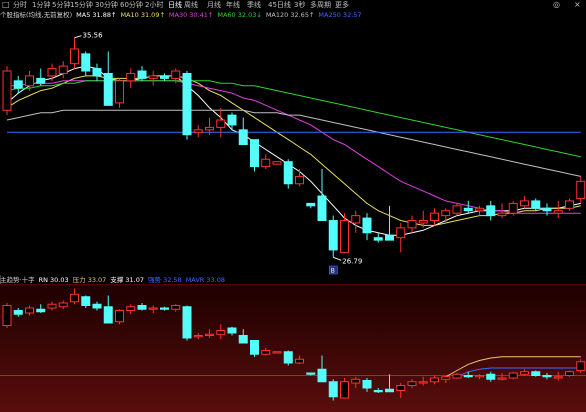 The height and width of the screenshot is (412, 586). Describe the element at coordinates (577, 5) in the screenshot. I see `close-icon: ×` at that location.